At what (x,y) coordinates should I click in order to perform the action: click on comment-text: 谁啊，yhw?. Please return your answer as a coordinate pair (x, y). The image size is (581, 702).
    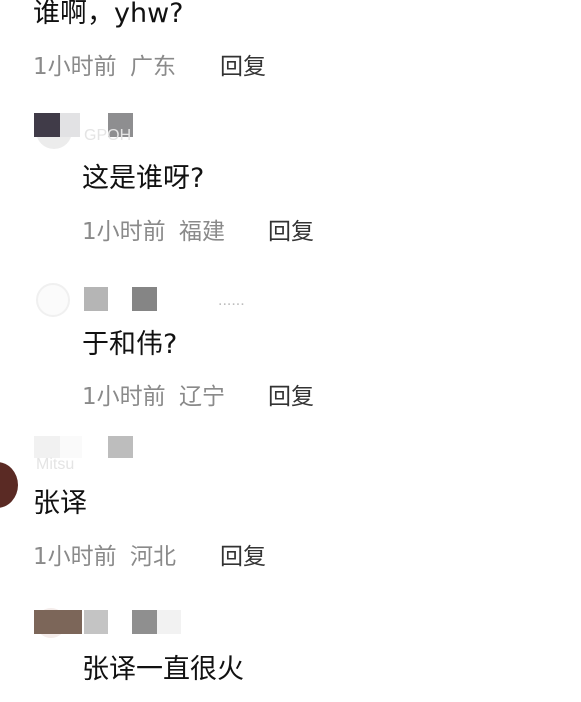
    Looking at the image, I should click on (108, 14).